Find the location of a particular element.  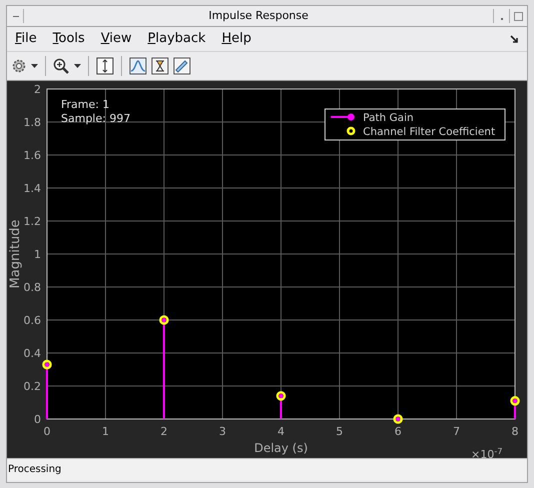

y-tick-label: 0.8 is located at coordinates (32, 287).